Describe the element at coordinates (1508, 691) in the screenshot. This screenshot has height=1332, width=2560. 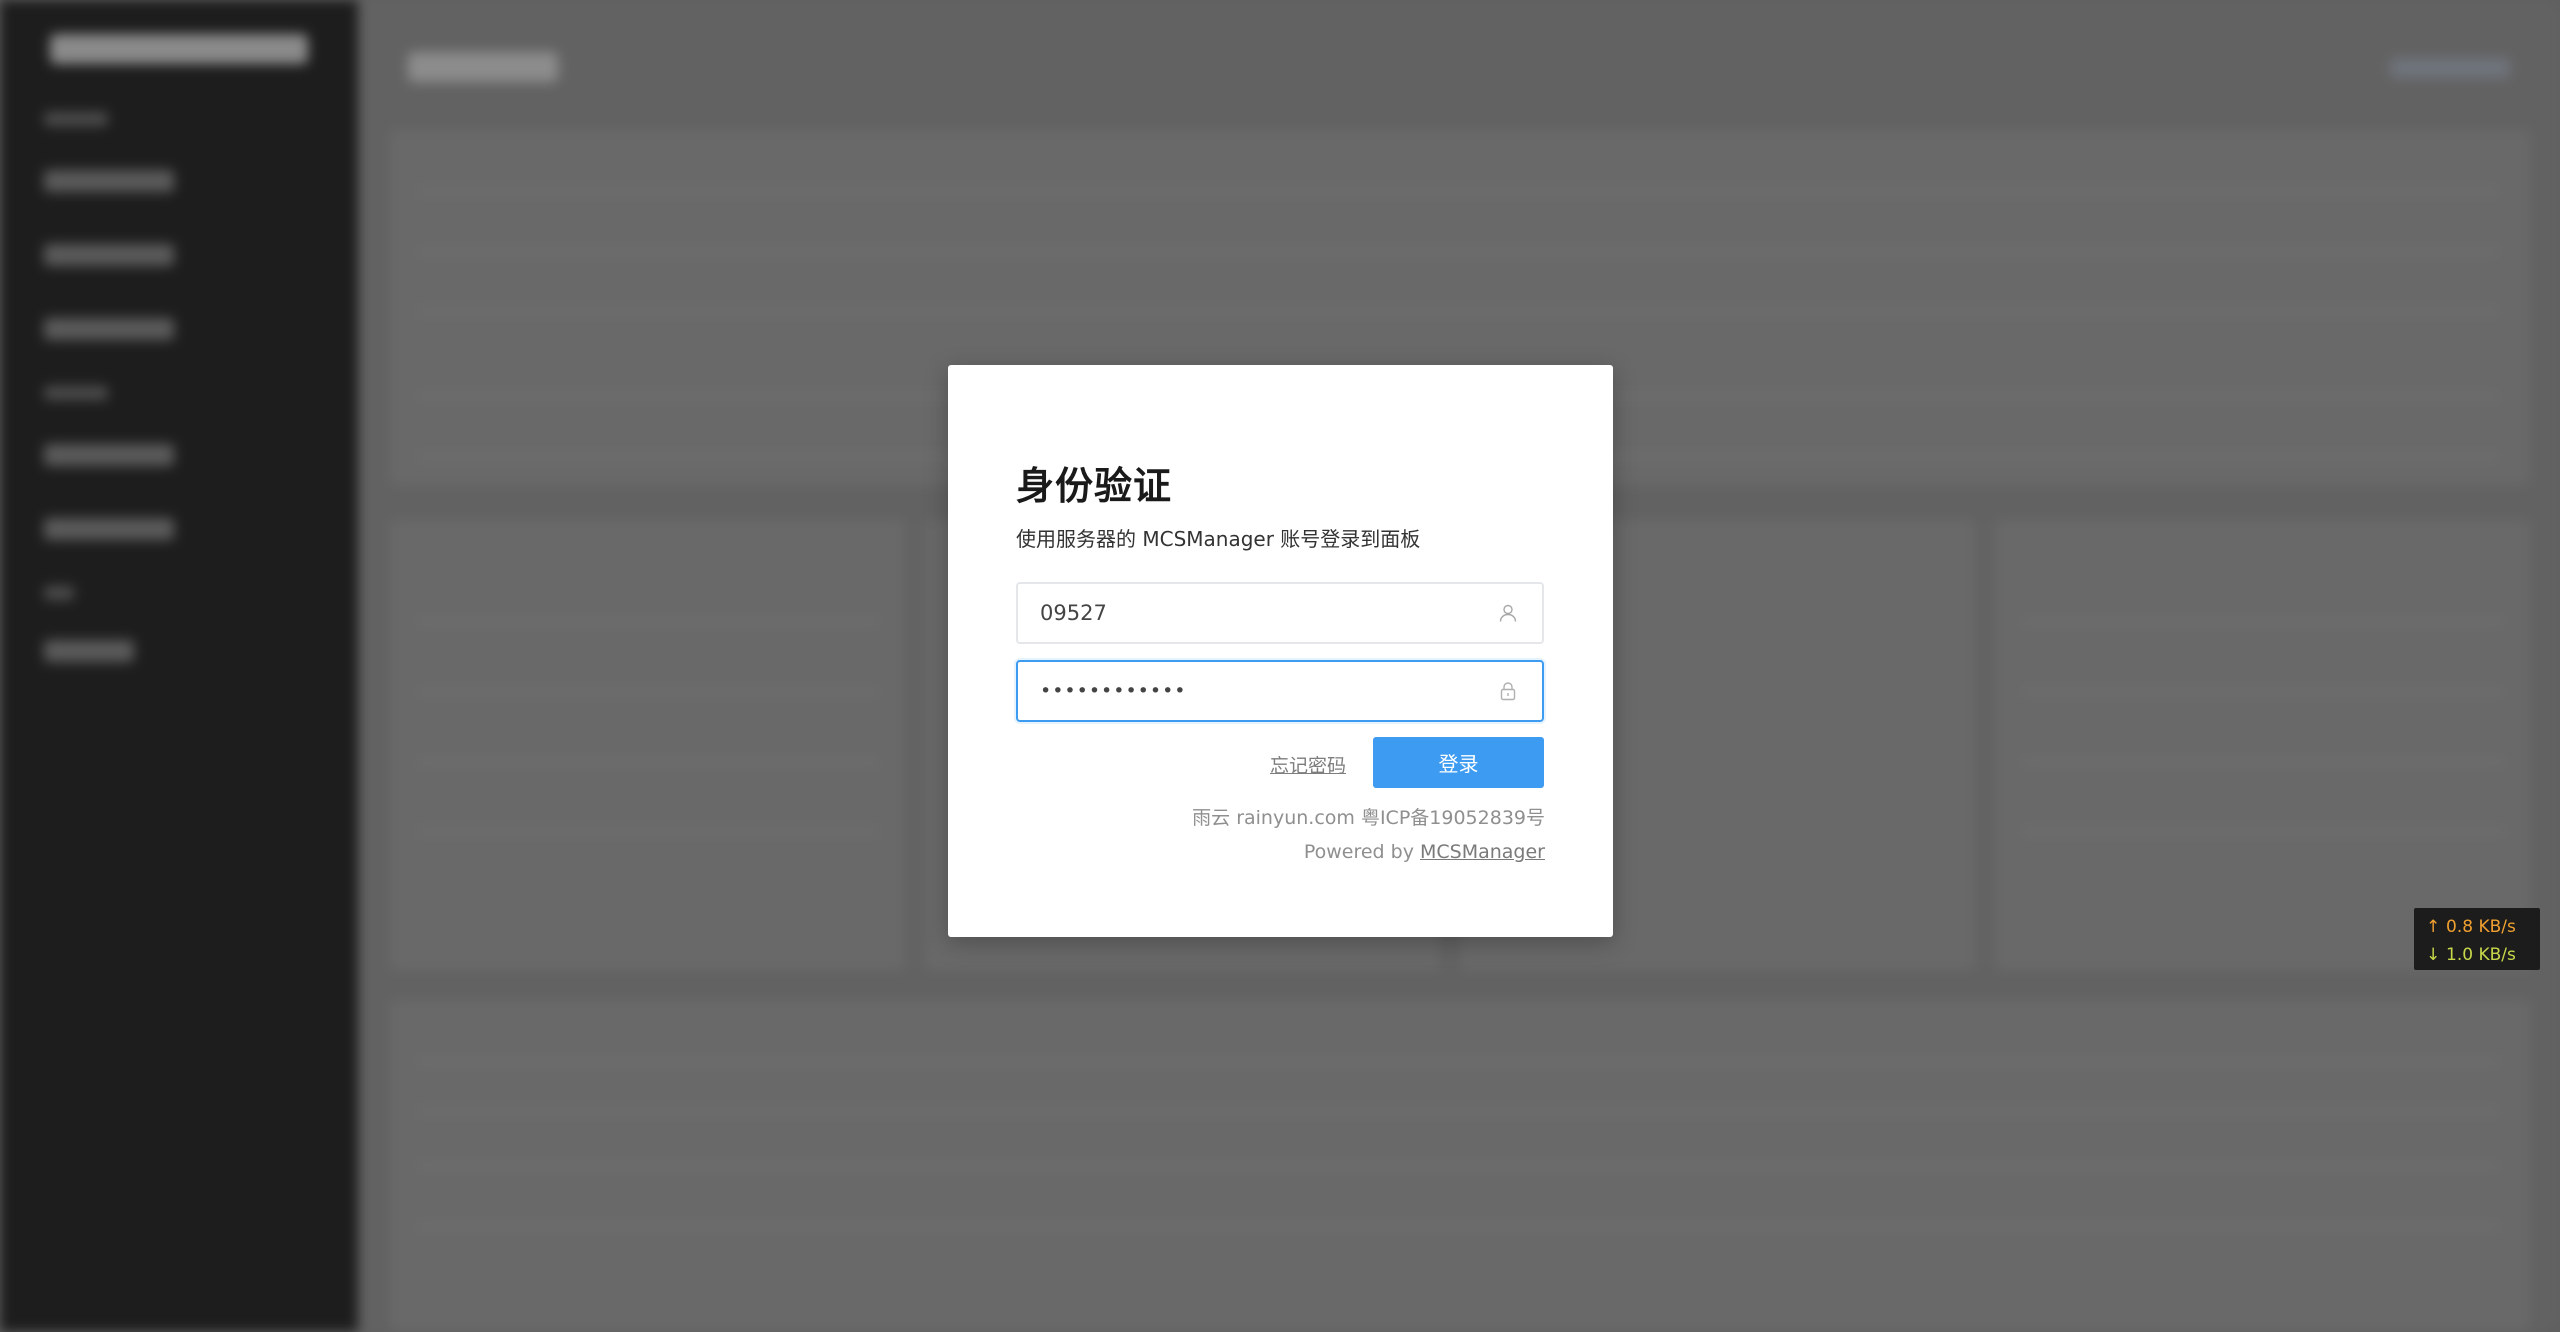
I see `lock-icon` at that location.